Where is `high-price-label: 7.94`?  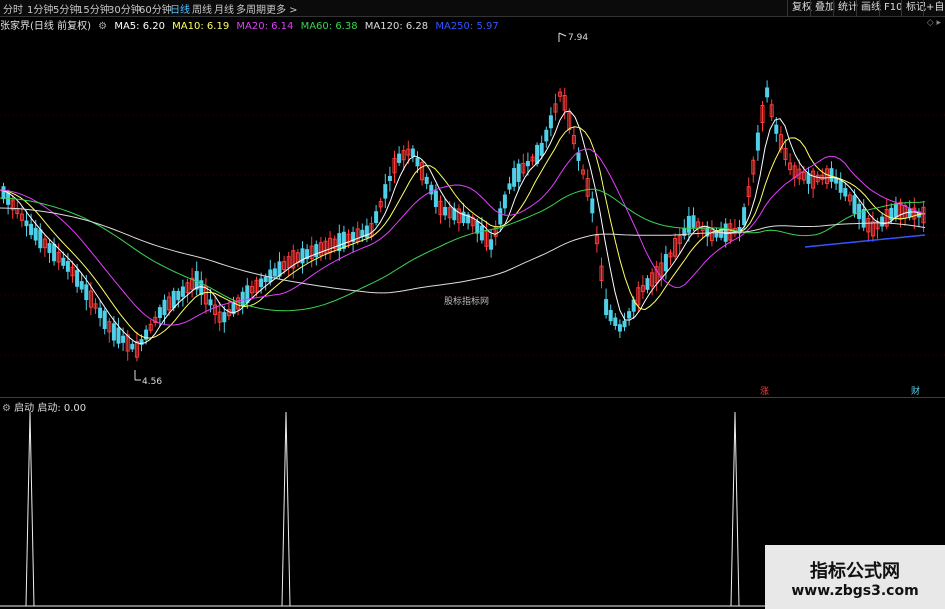
high-price-label: 7.94 is located at coordinates (578, 38).